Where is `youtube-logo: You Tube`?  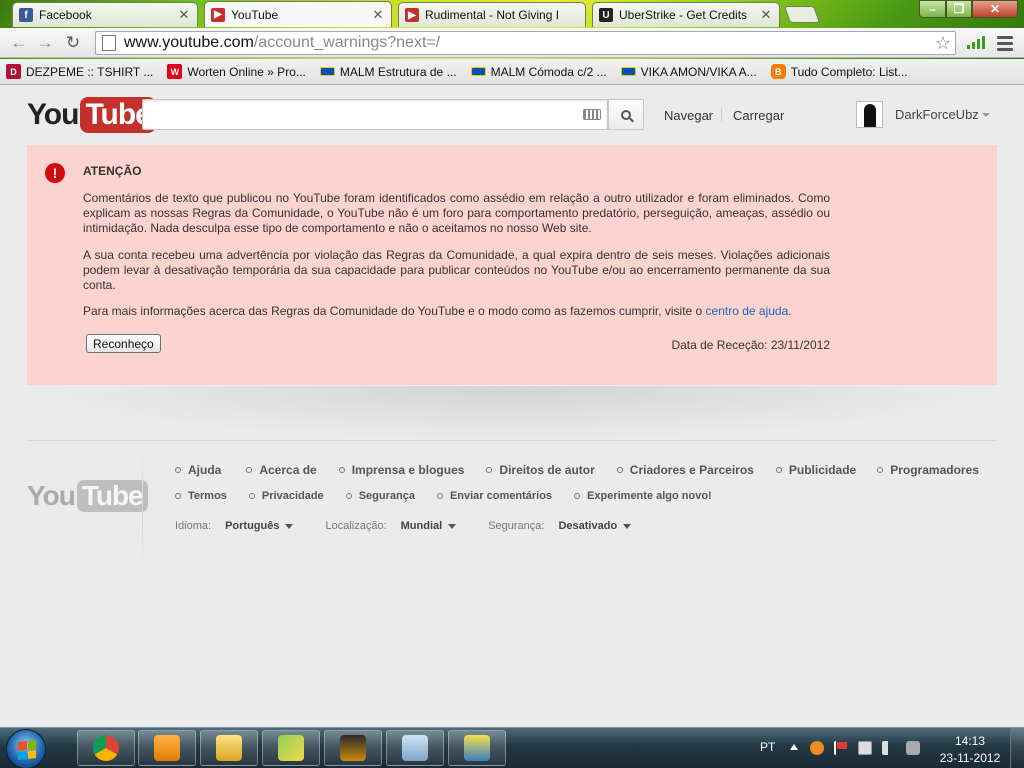 youtube-logo: You Tube is located at coordinates (91, 115).